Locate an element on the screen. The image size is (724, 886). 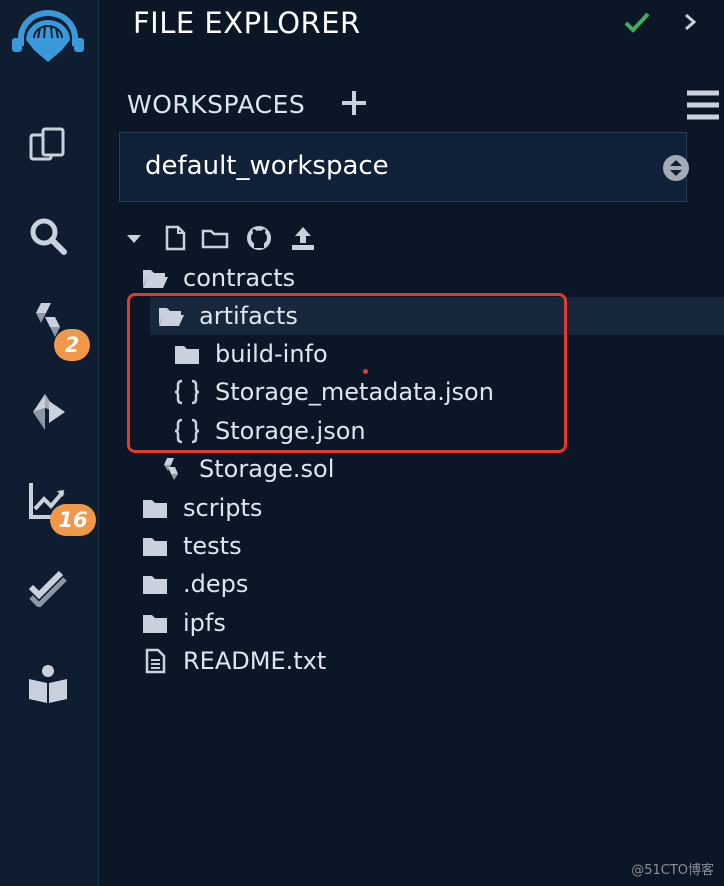
tree-item-label: scripts is located at coordinates (223, 508).